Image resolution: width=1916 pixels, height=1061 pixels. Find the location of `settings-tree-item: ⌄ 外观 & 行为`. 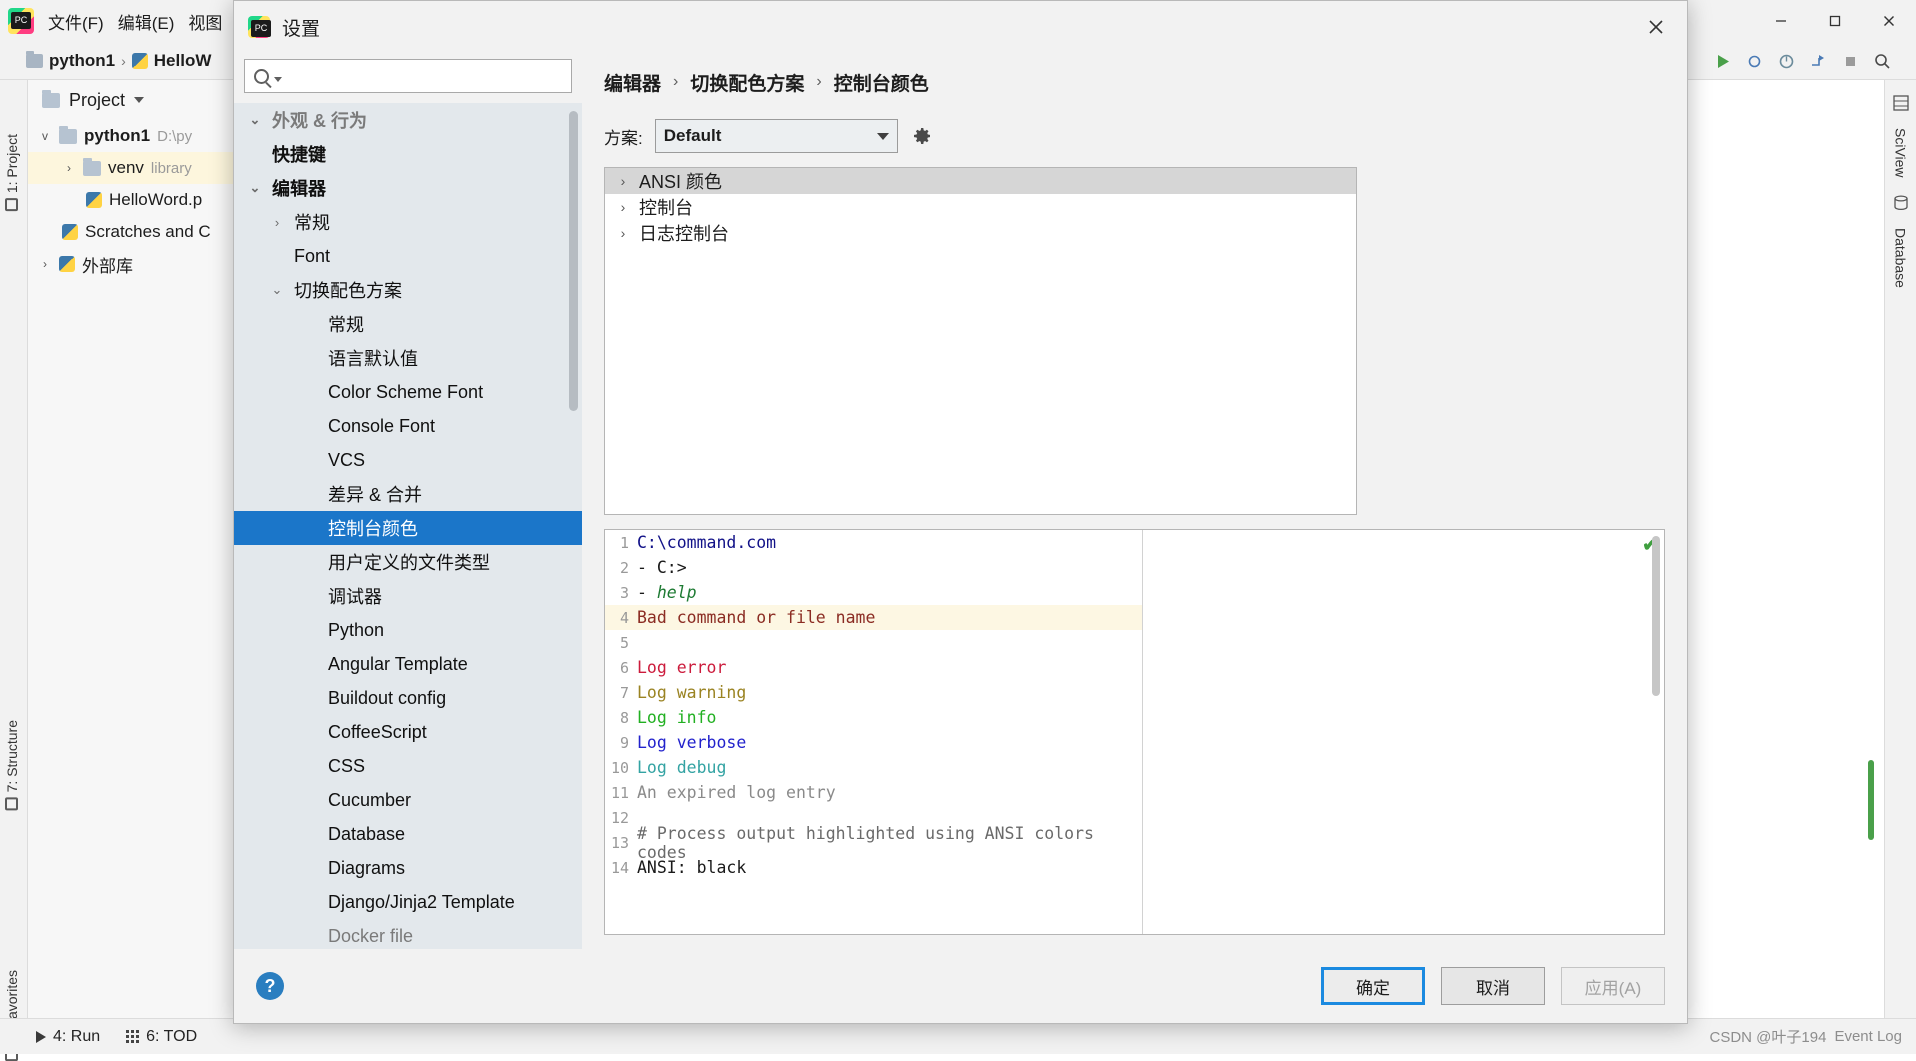

settings-tree-item: ⌄ 外观 & 行为 is located at coordinates (408, 120).